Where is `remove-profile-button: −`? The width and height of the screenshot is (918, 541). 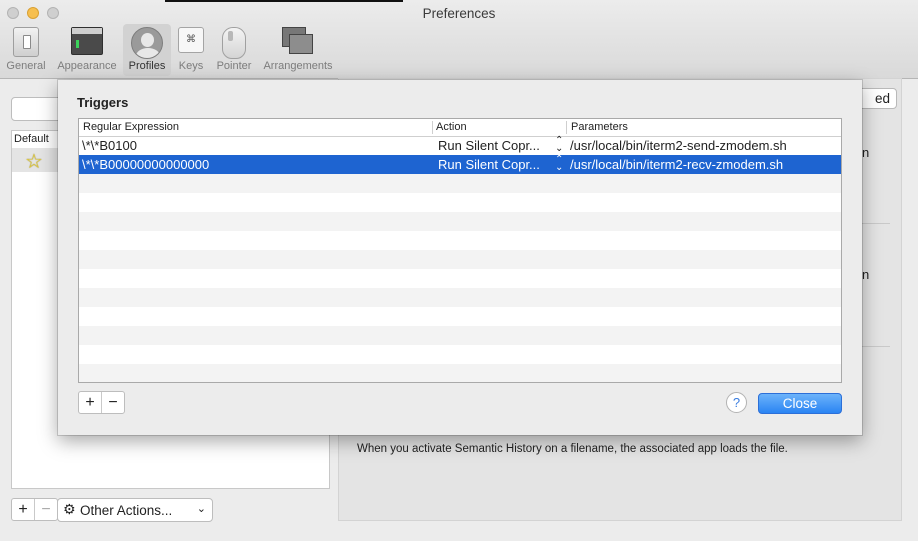
remove-profile-button: − is located at coordinates (45, 509).